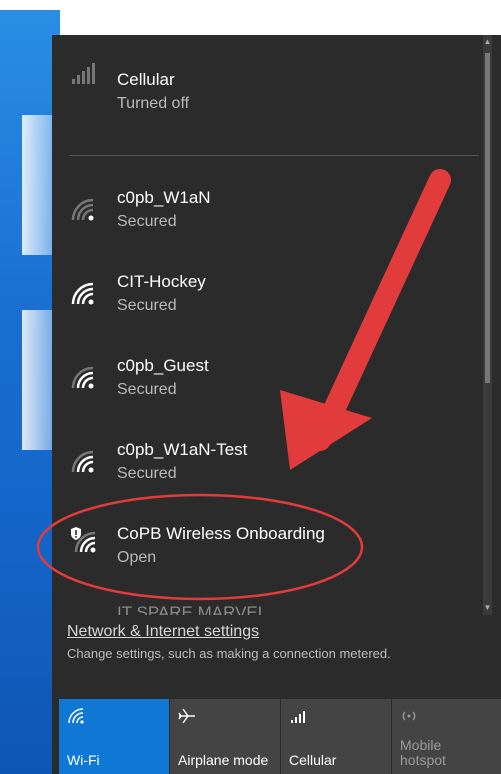  Describe the element at coordinates (274, 155) in the screenshot. I see `divider` at that location.